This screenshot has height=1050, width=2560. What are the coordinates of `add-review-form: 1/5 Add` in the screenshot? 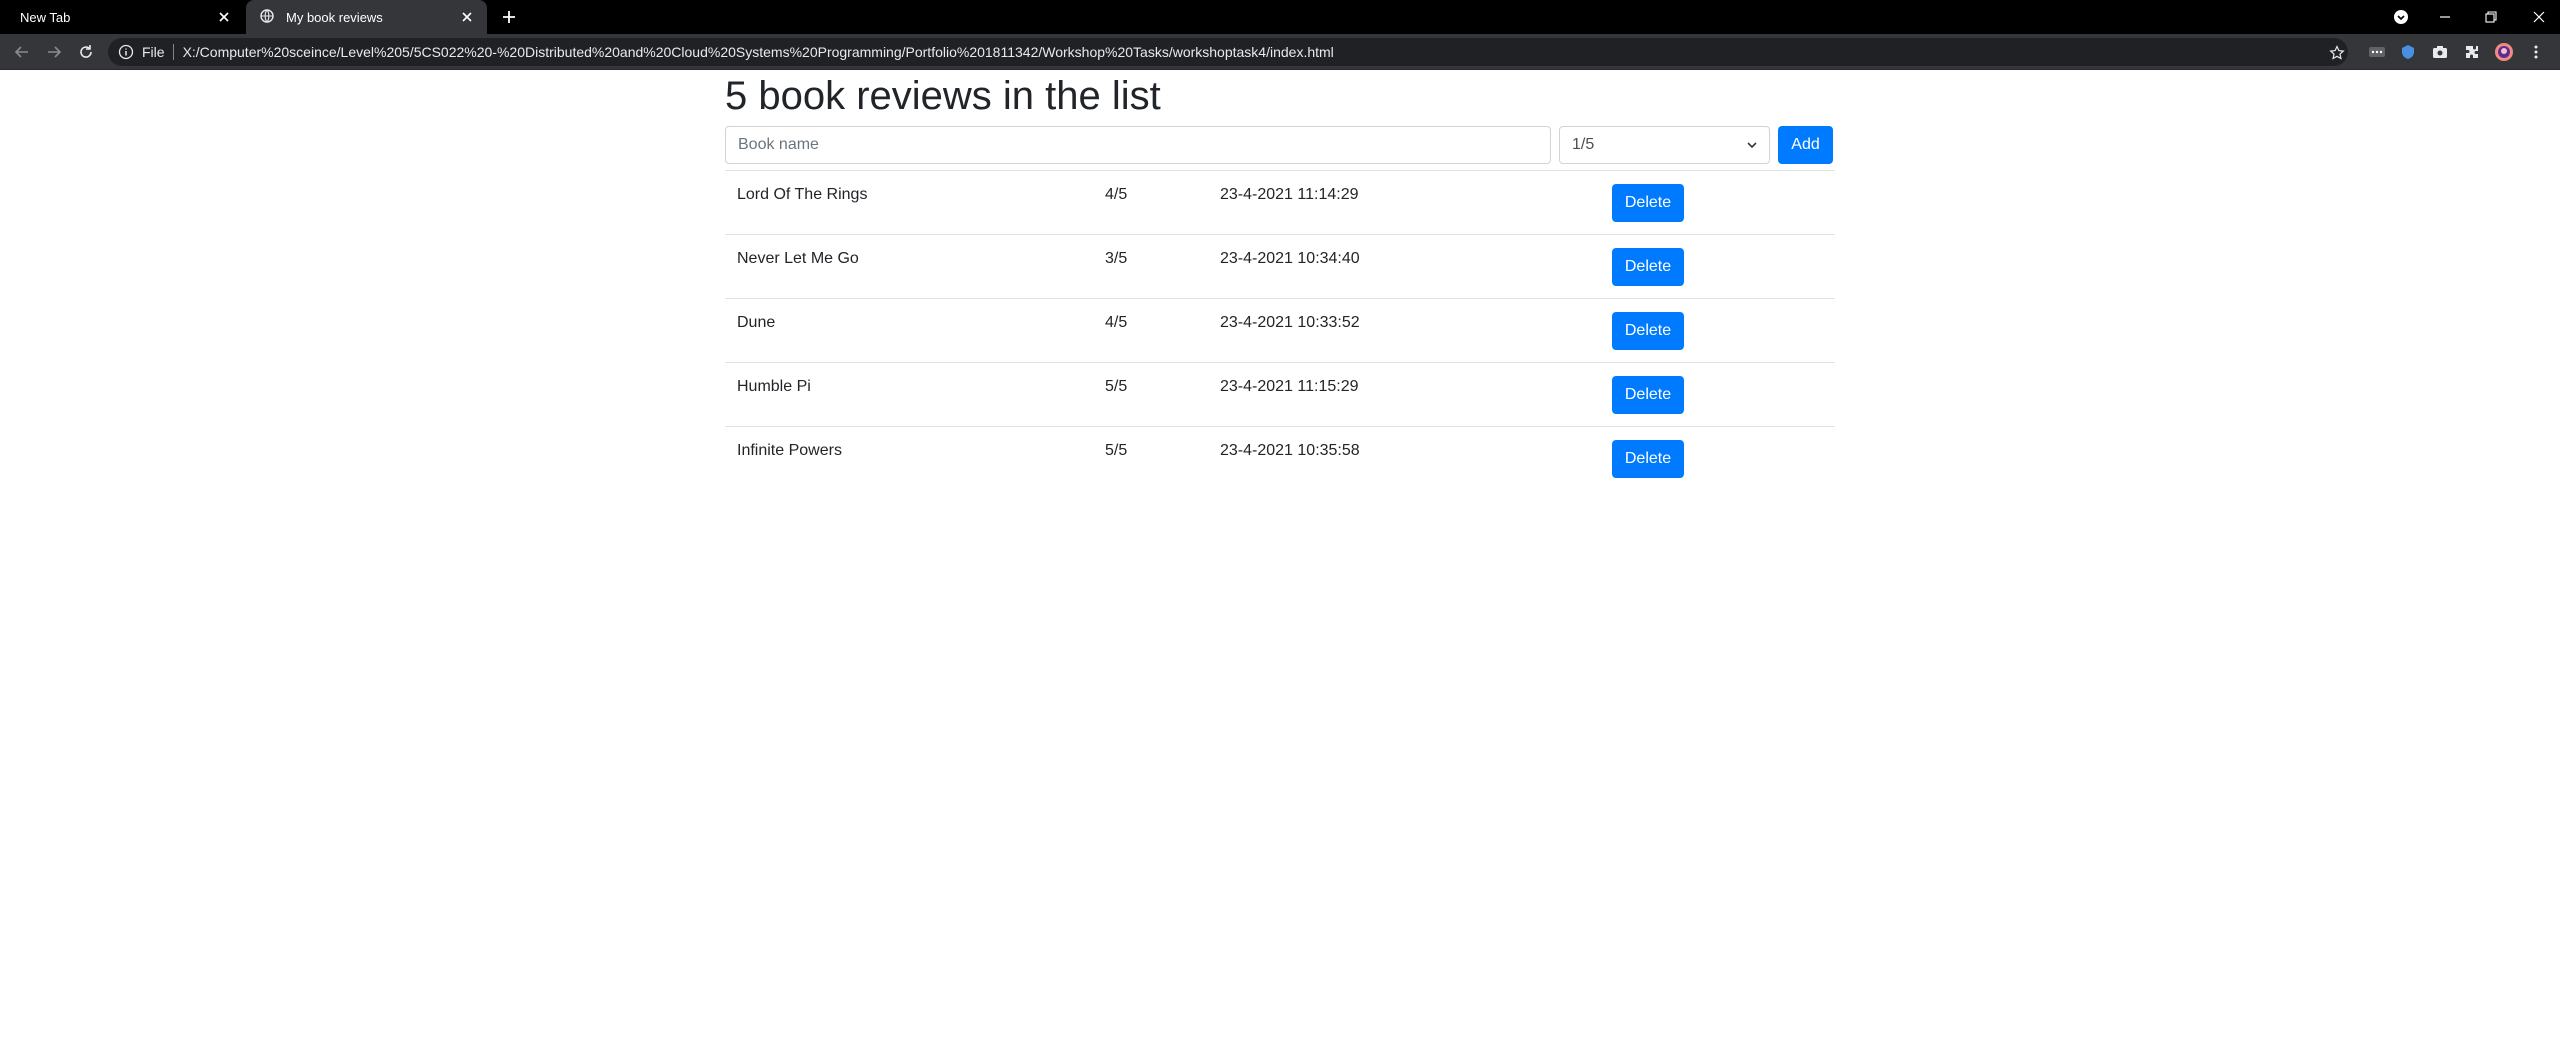 It's located at (1280, 145).